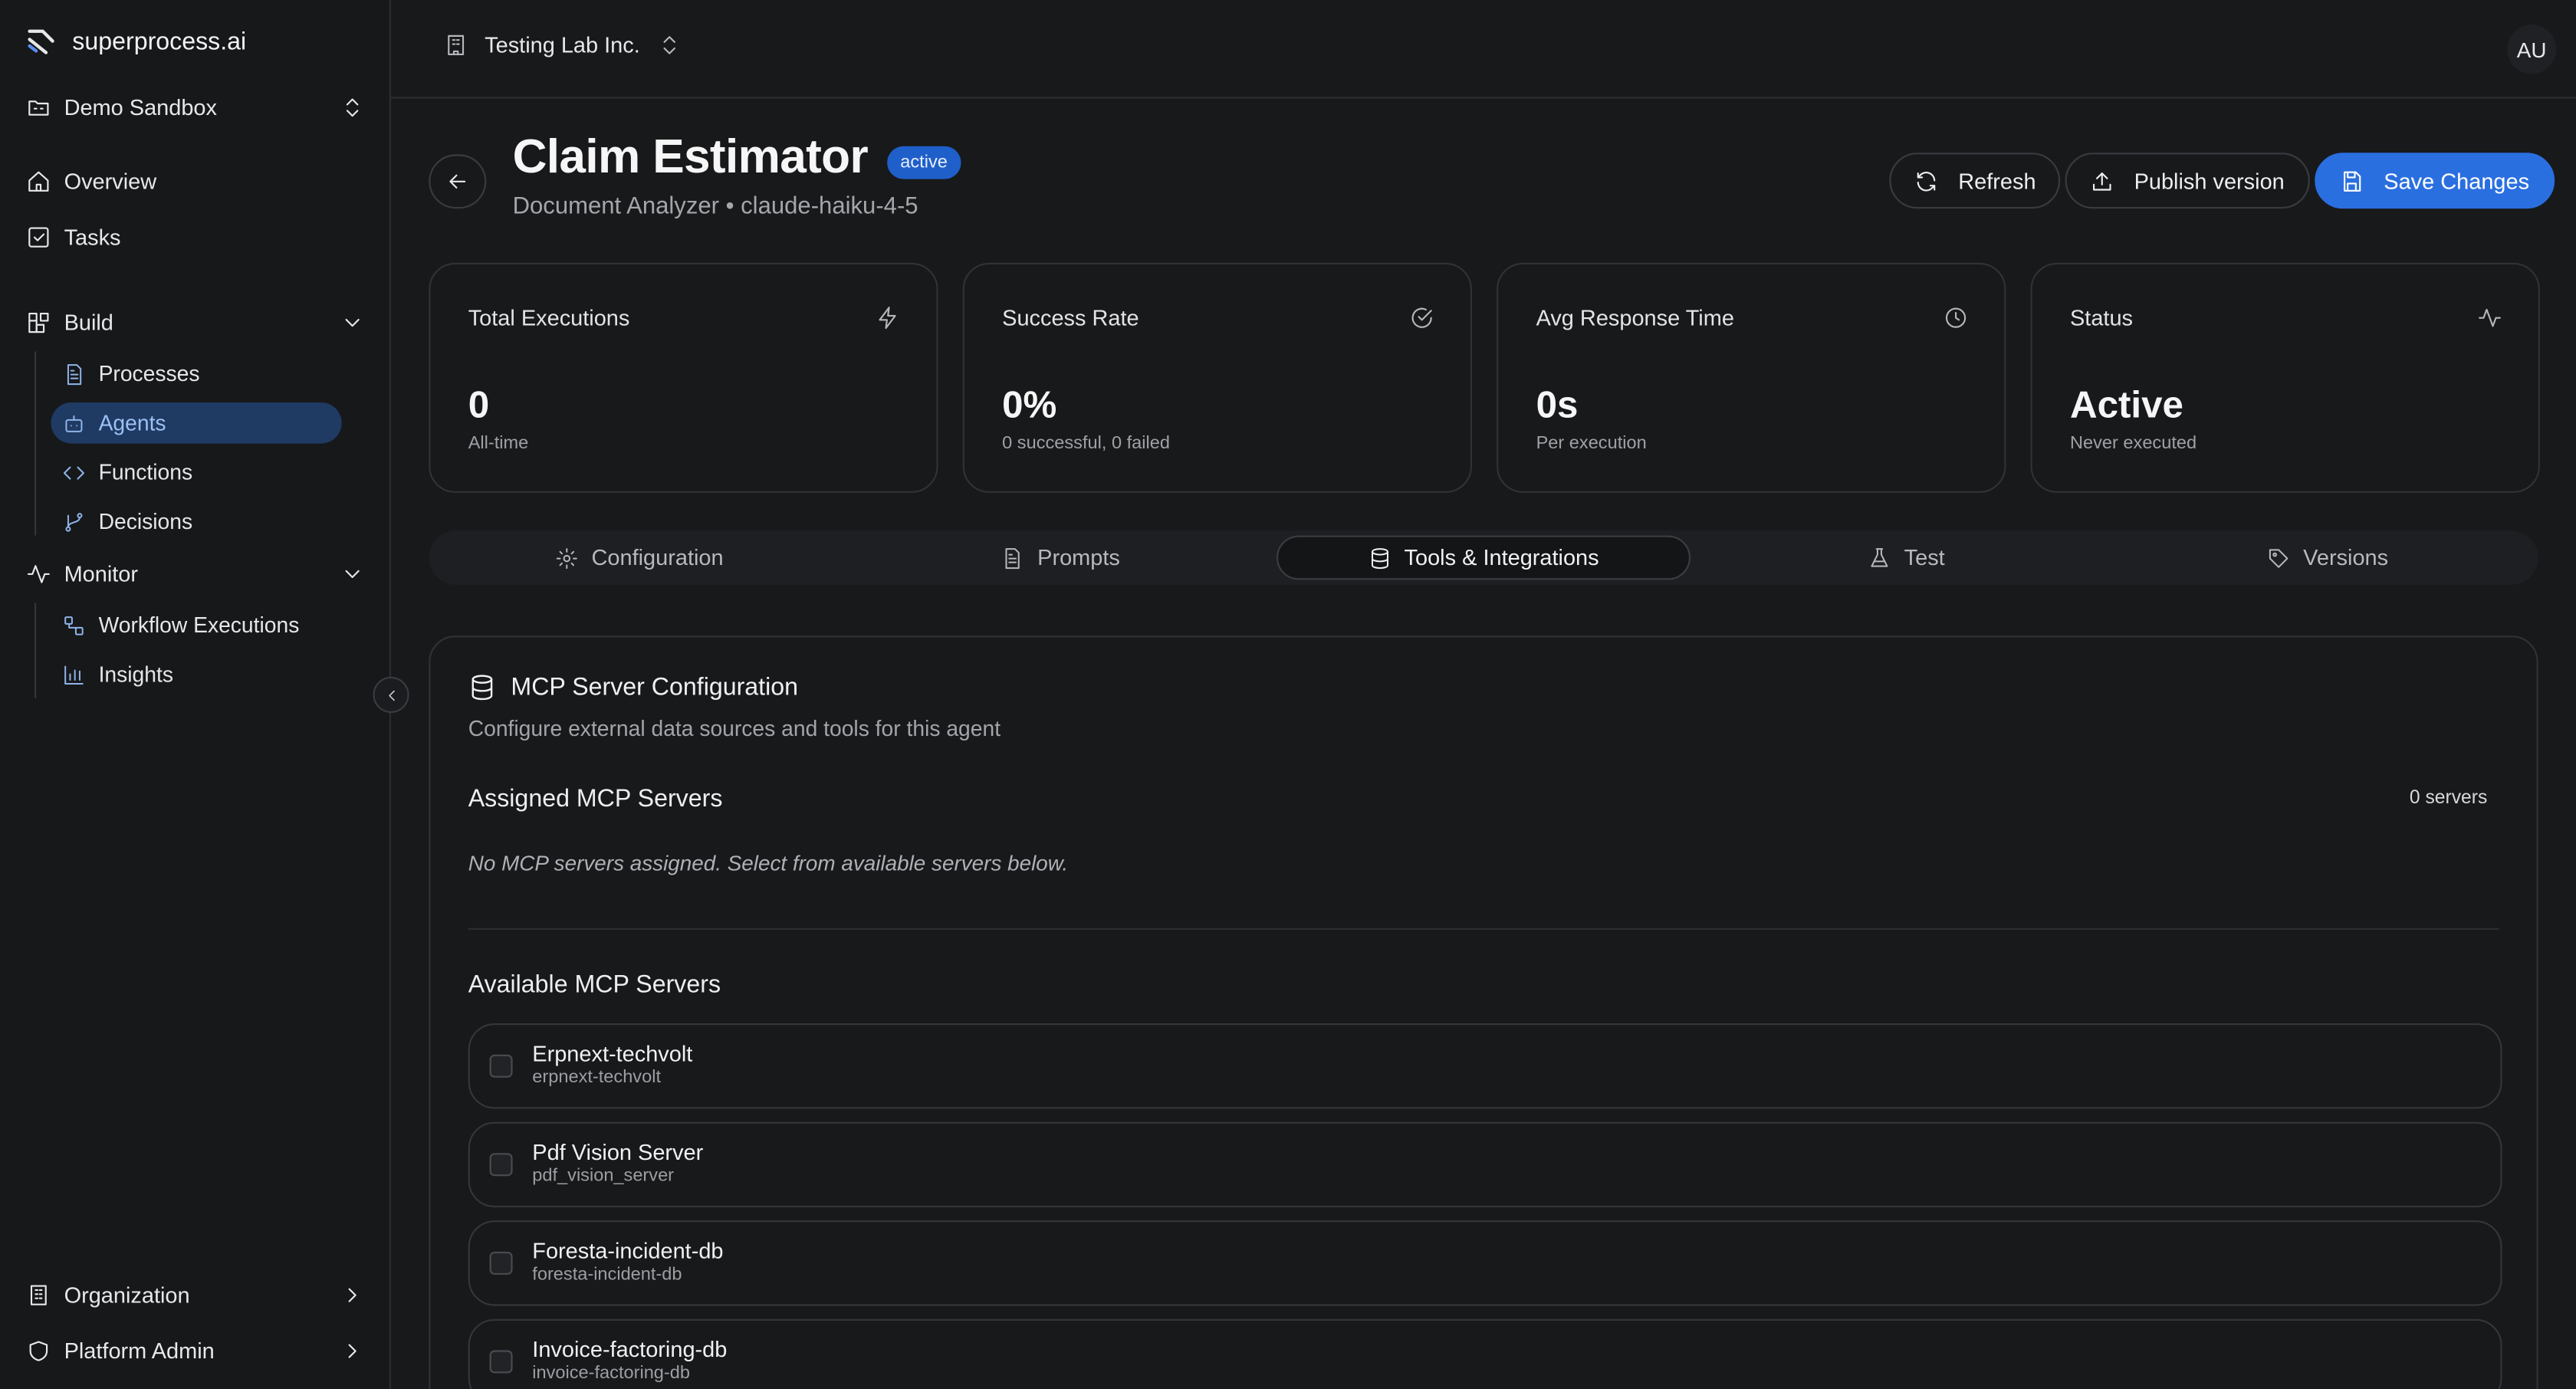  Describe the element at coordinates (1379, 557) in the screenshot. I see `database-icon` at that location.